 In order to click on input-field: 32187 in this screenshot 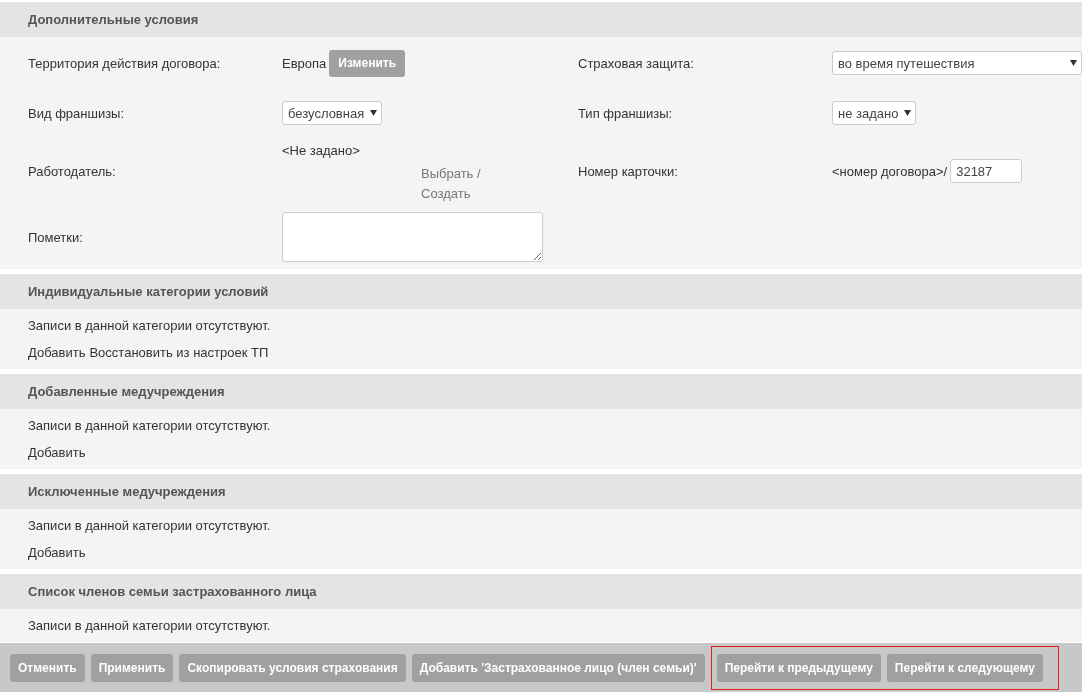, I will do `click(986, 171)`.